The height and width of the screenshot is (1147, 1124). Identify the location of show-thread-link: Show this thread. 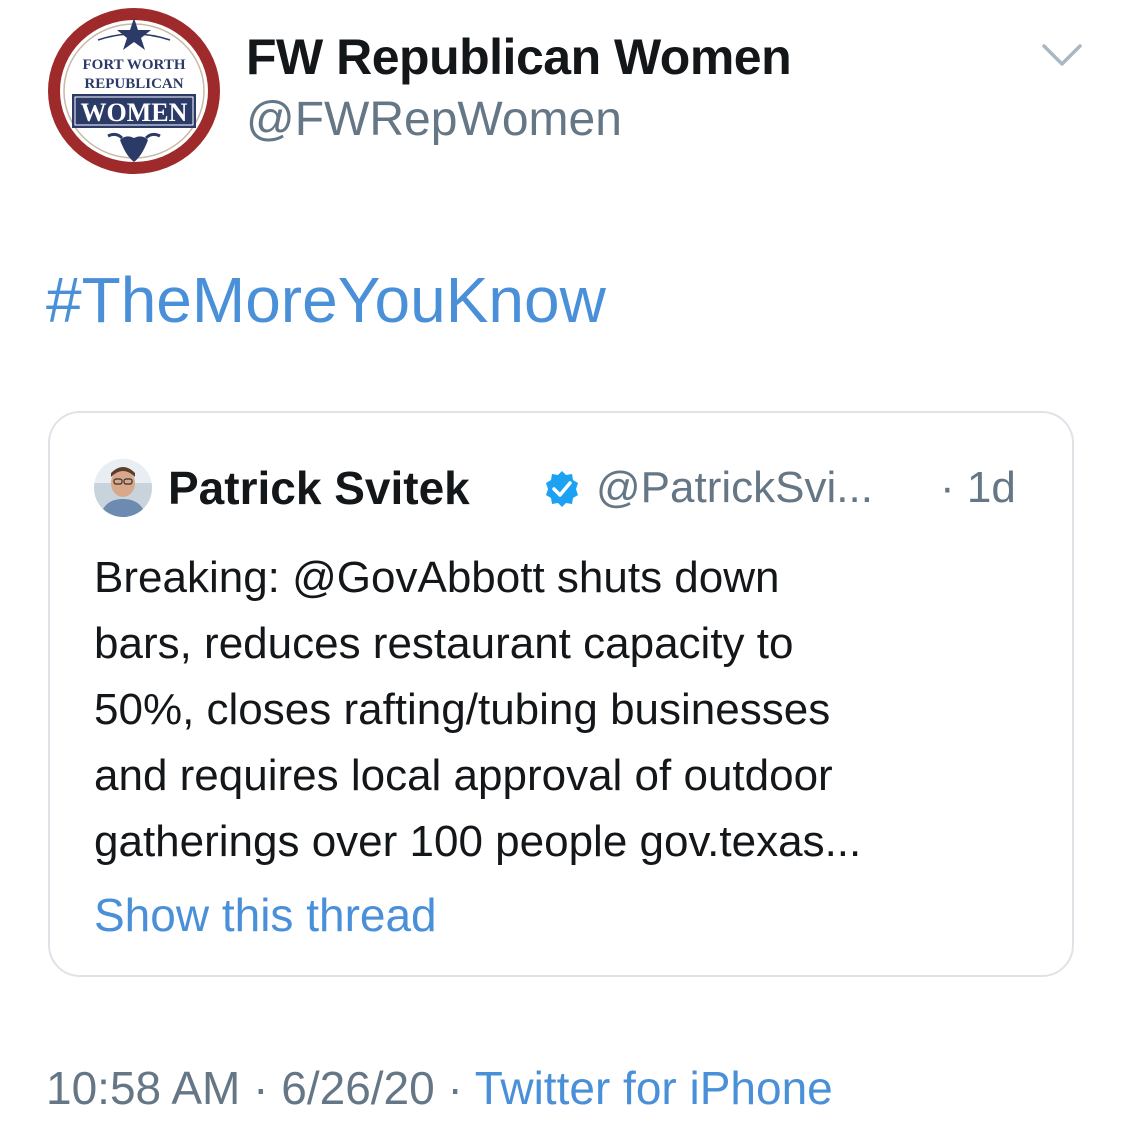
(265, 915).